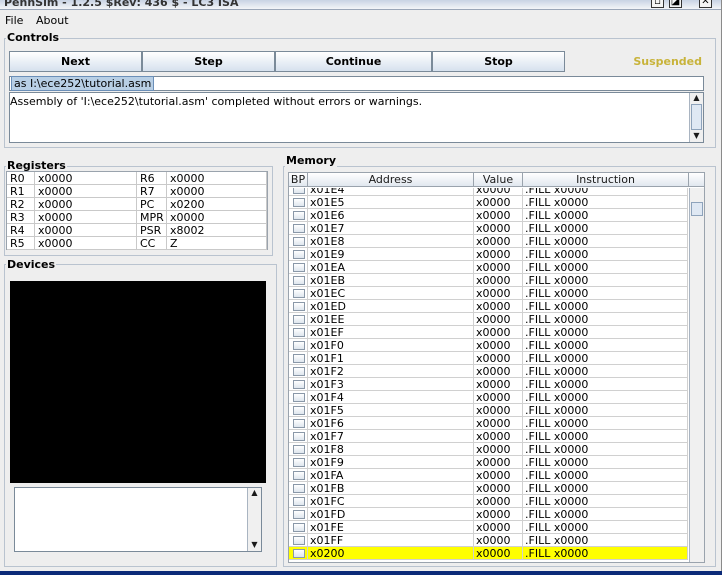 The width and height of the screenshot is (722, 575). I want to click on console-scrollbar: ▲ ▼, so click(696, 117).